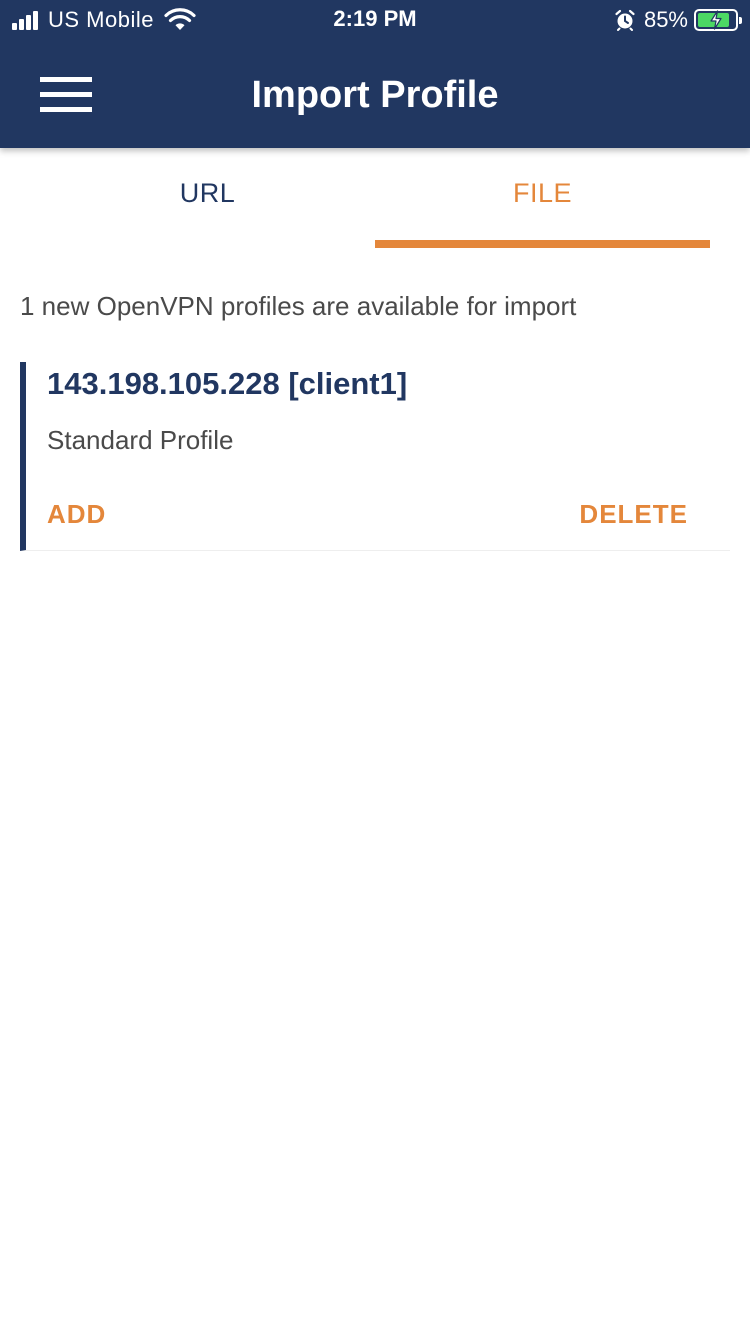 Image resolution: width=750 pixels, height=1334 pixels. I want to click on tab-url: URL, so click(207, 198).